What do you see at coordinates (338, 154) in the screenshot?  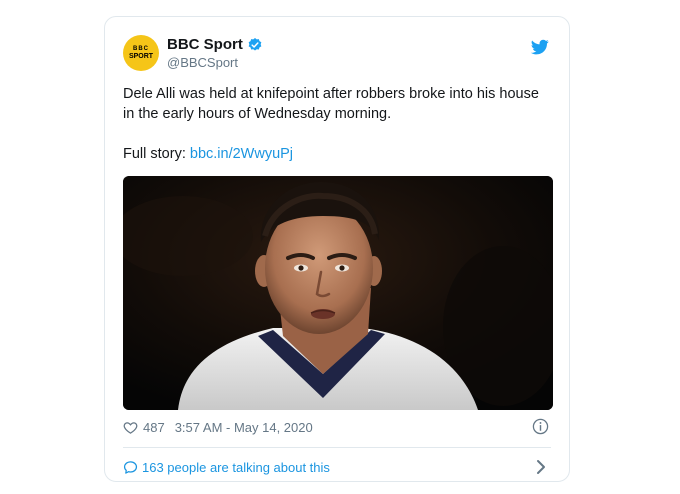 I see `full-story-line: Full story: bbc.in/2WwyuPj` at bounding box center [338, 154].